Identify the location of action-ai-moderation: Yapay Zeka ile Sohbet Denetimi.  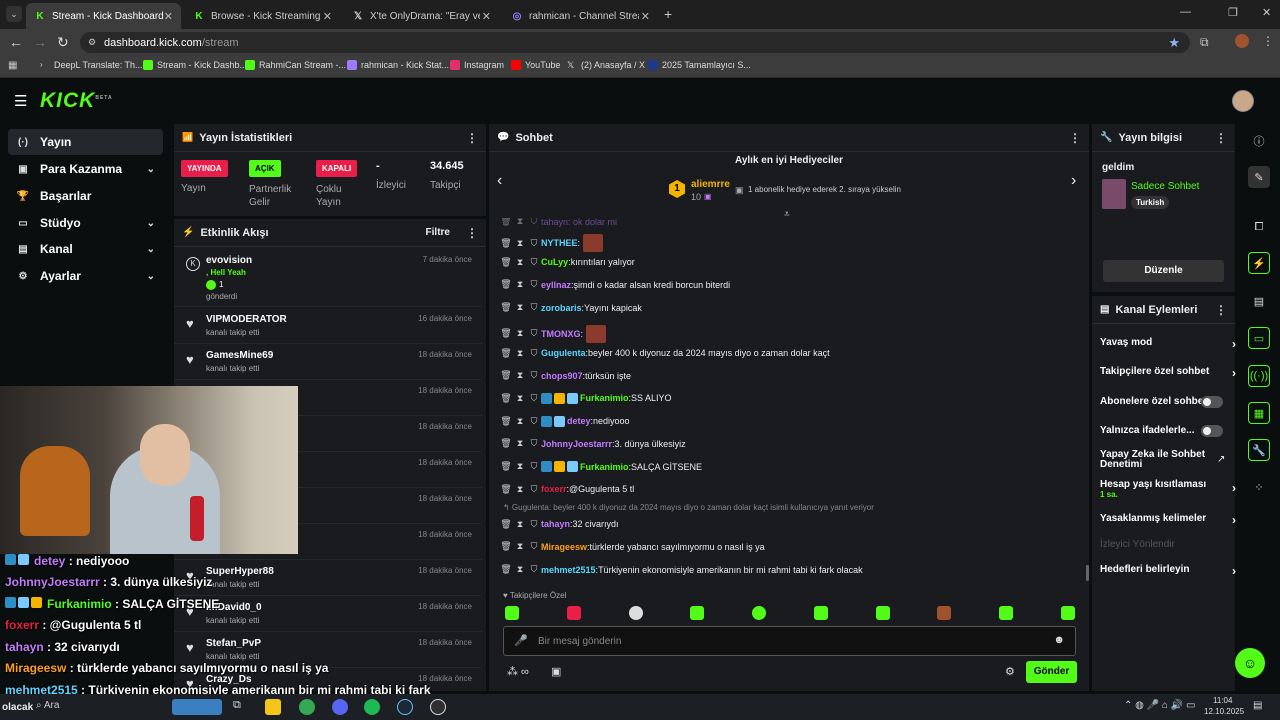
(1155, 460).